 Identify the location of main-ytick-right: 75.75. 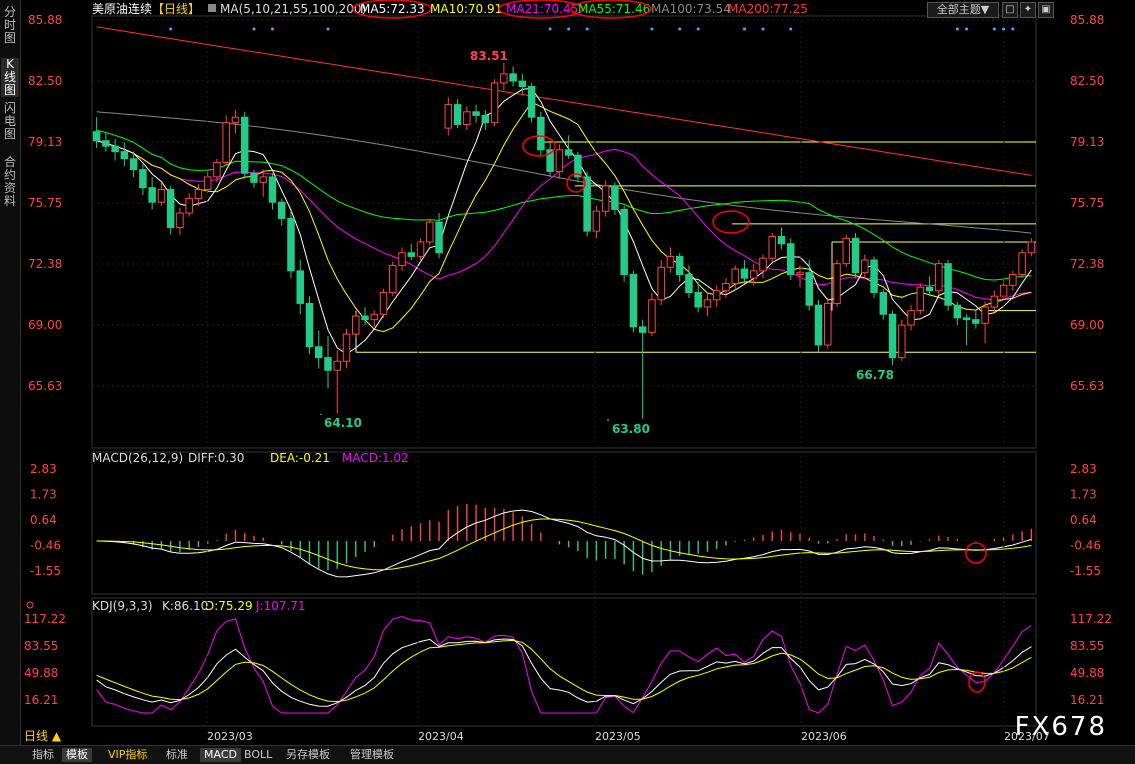
(1087, 203).